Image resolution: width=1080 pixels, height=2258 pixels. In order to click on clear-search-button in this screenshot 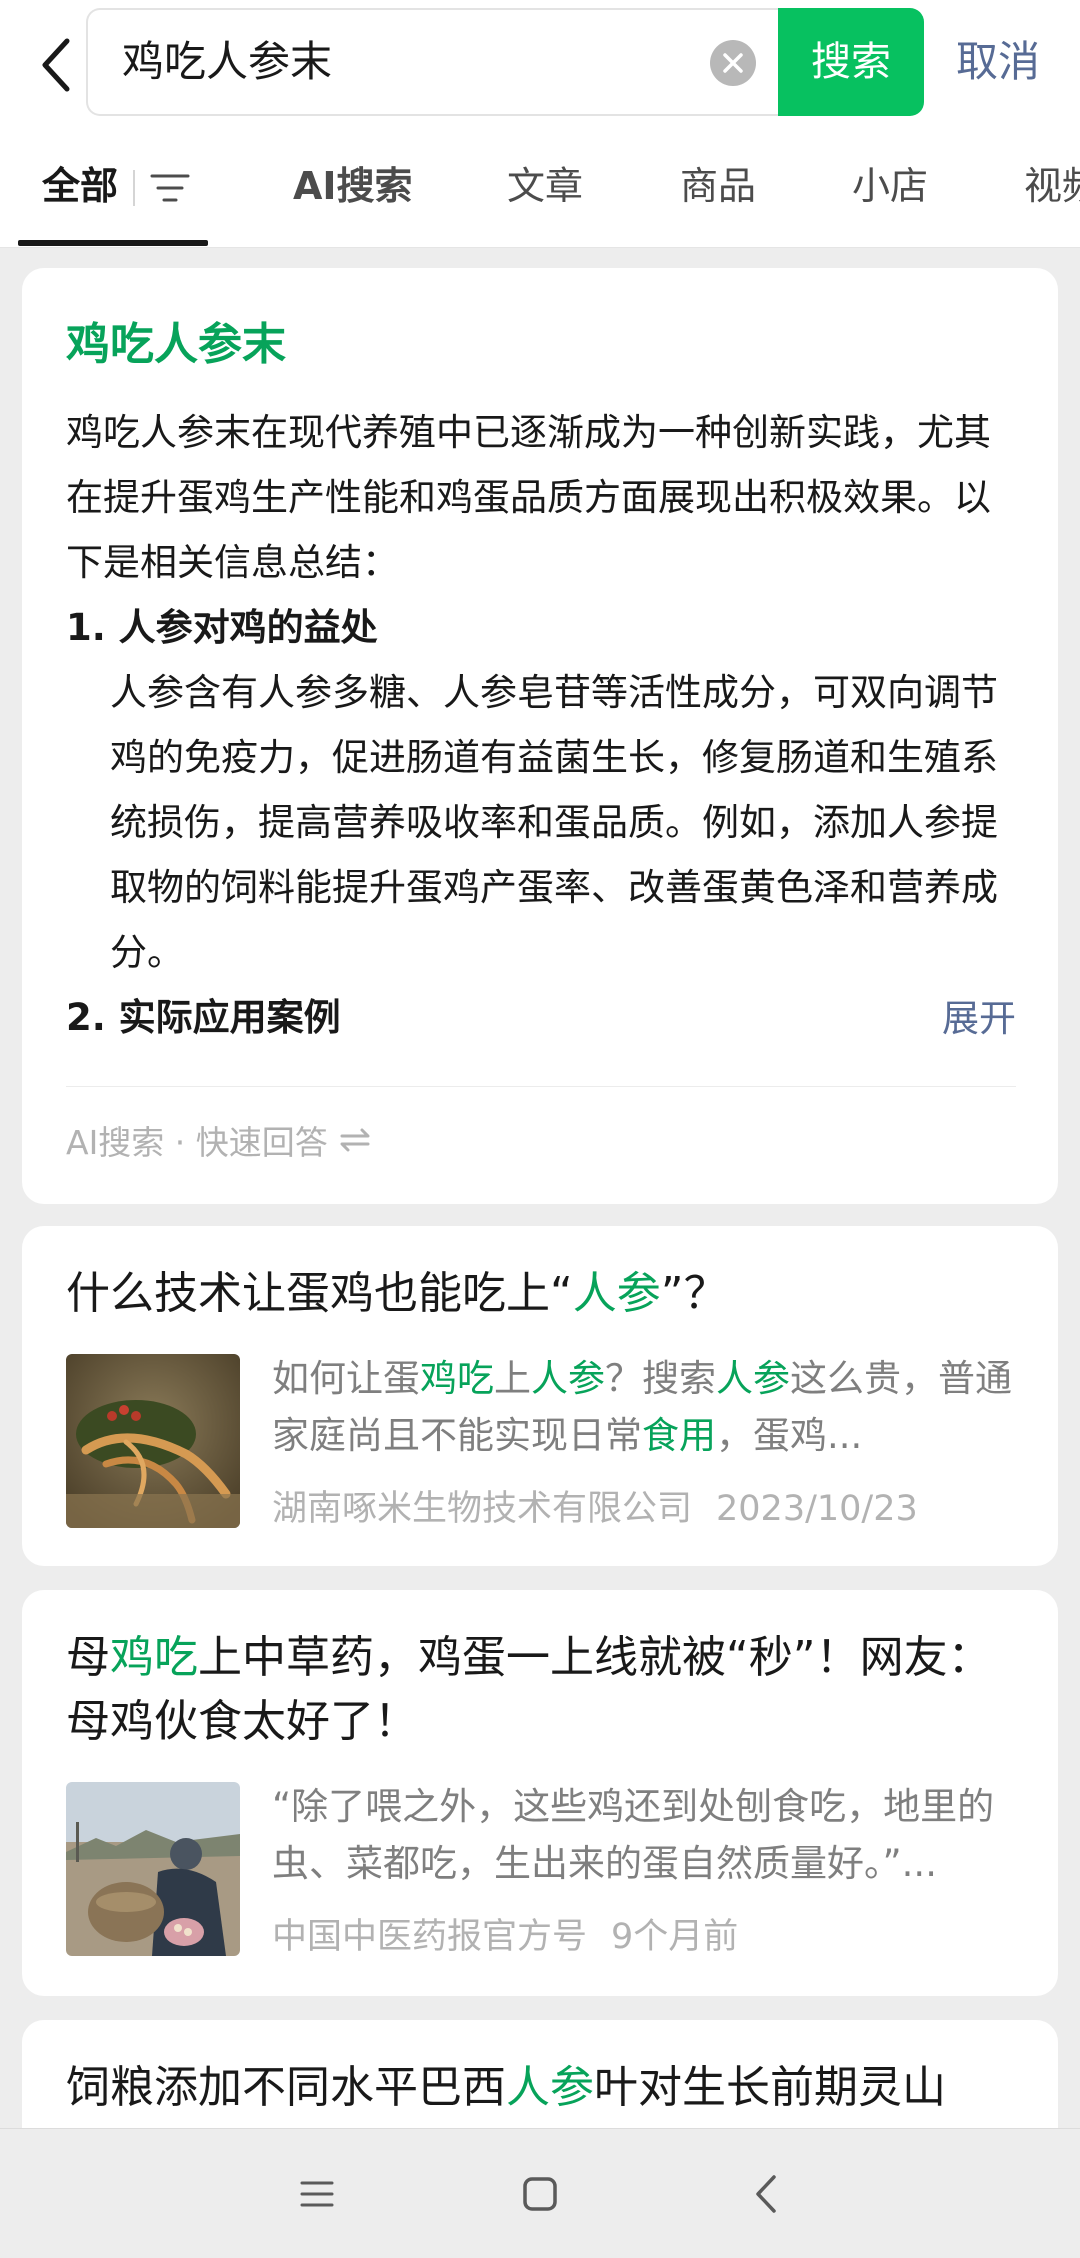, I will do `click(733, 63)`.